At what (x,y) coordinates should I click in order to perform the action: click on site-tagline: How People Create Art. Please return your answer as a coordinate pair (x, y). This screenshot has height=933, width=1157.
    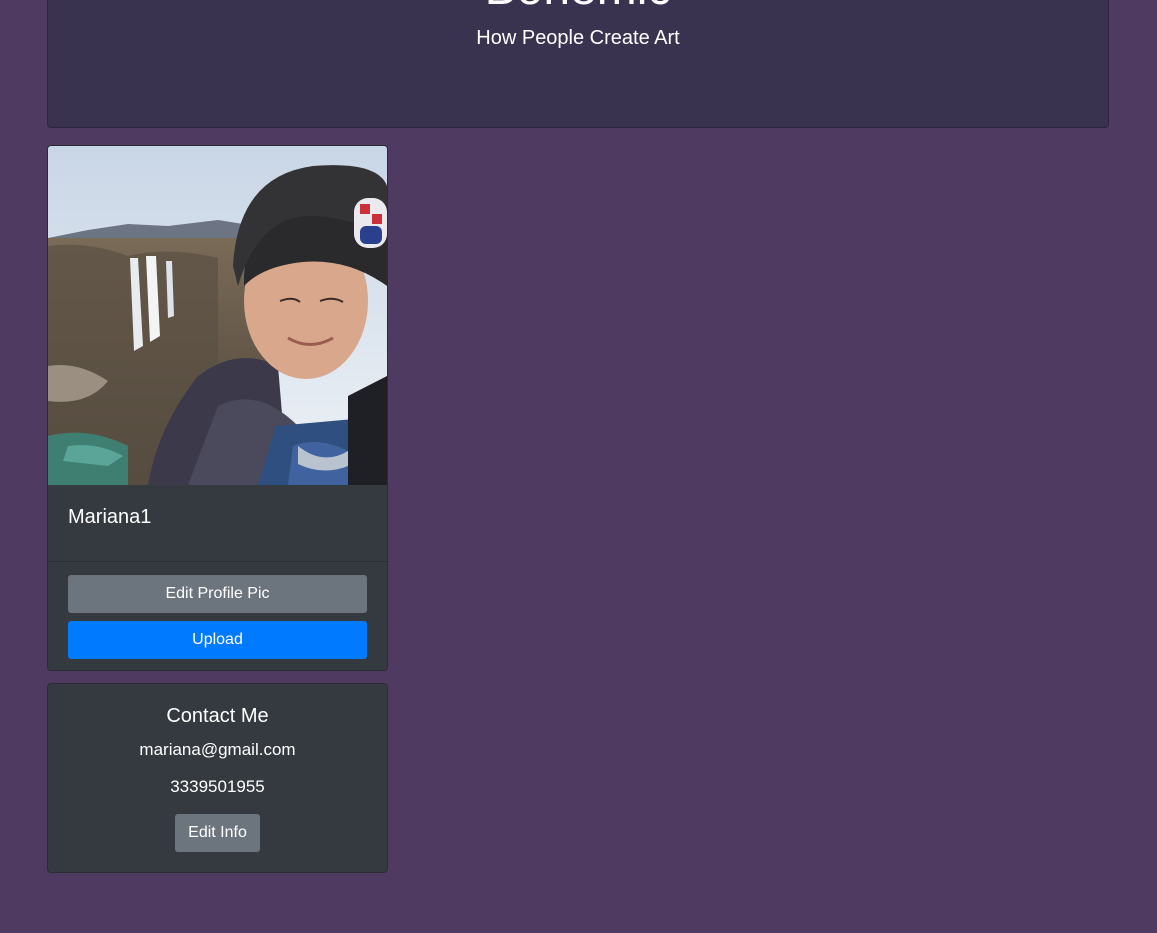
    Looking at the image, I should click on (578, 38).